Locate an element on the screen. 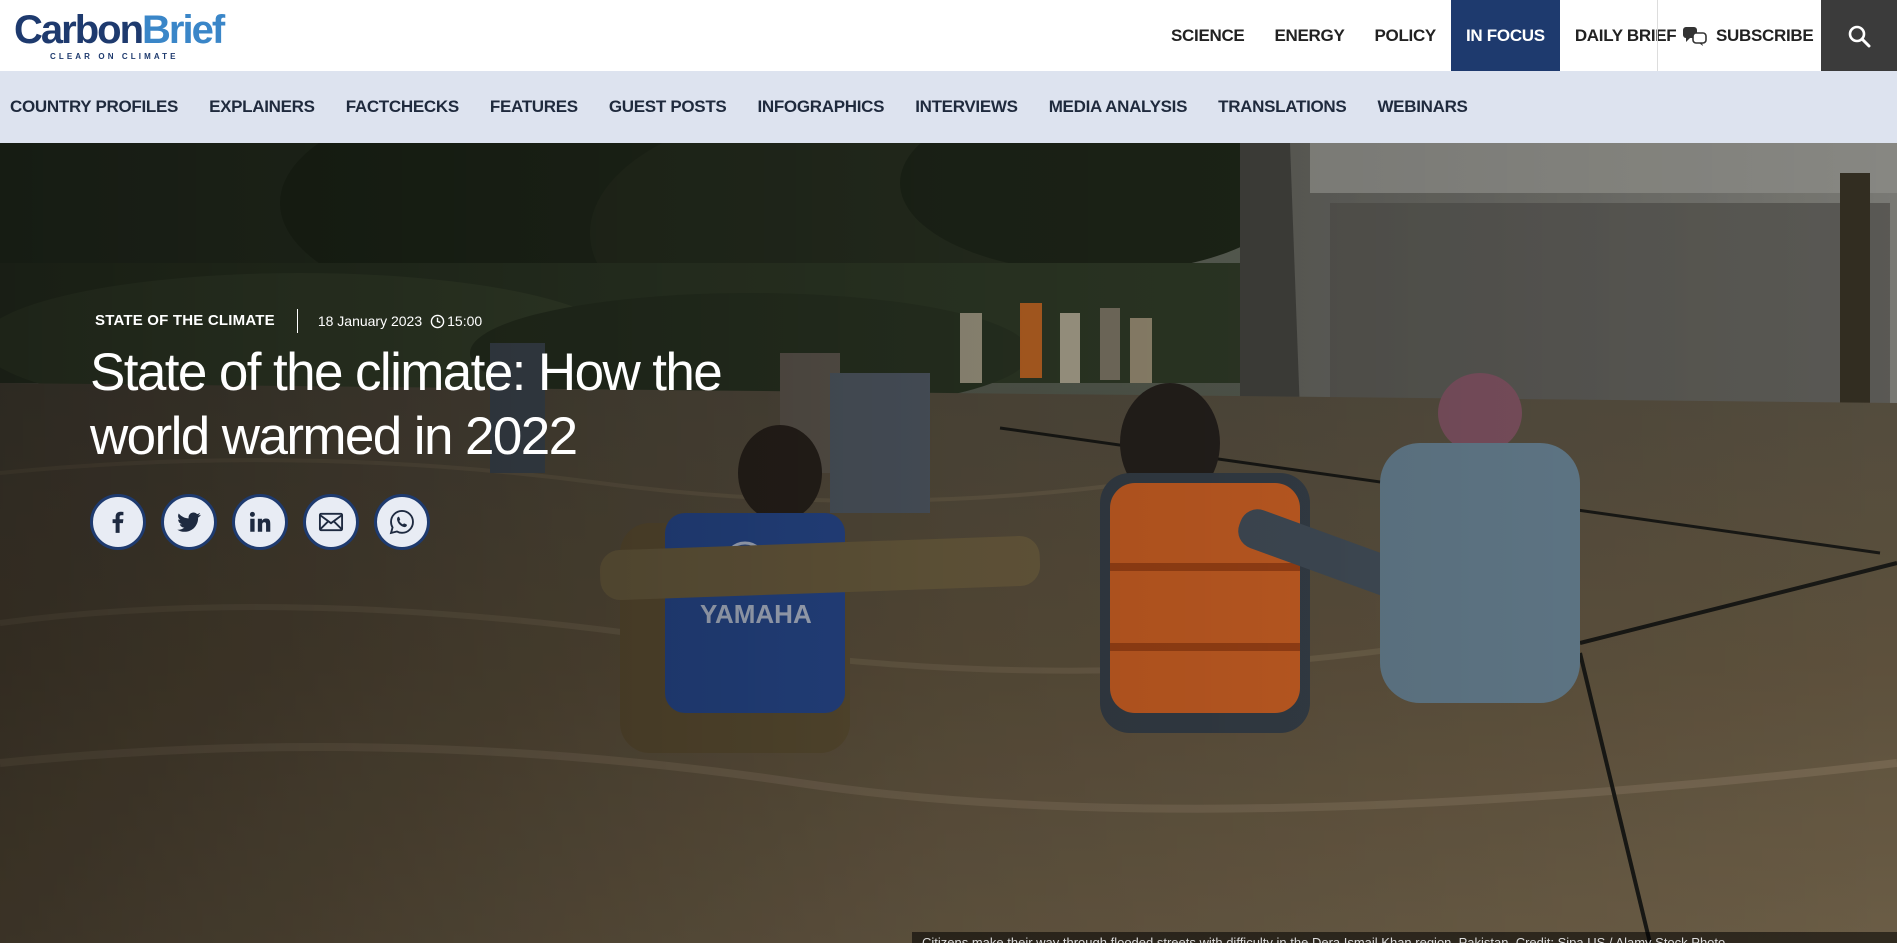  nav-in-focus: IN FOCUS is located at coordinates (1505, 35).